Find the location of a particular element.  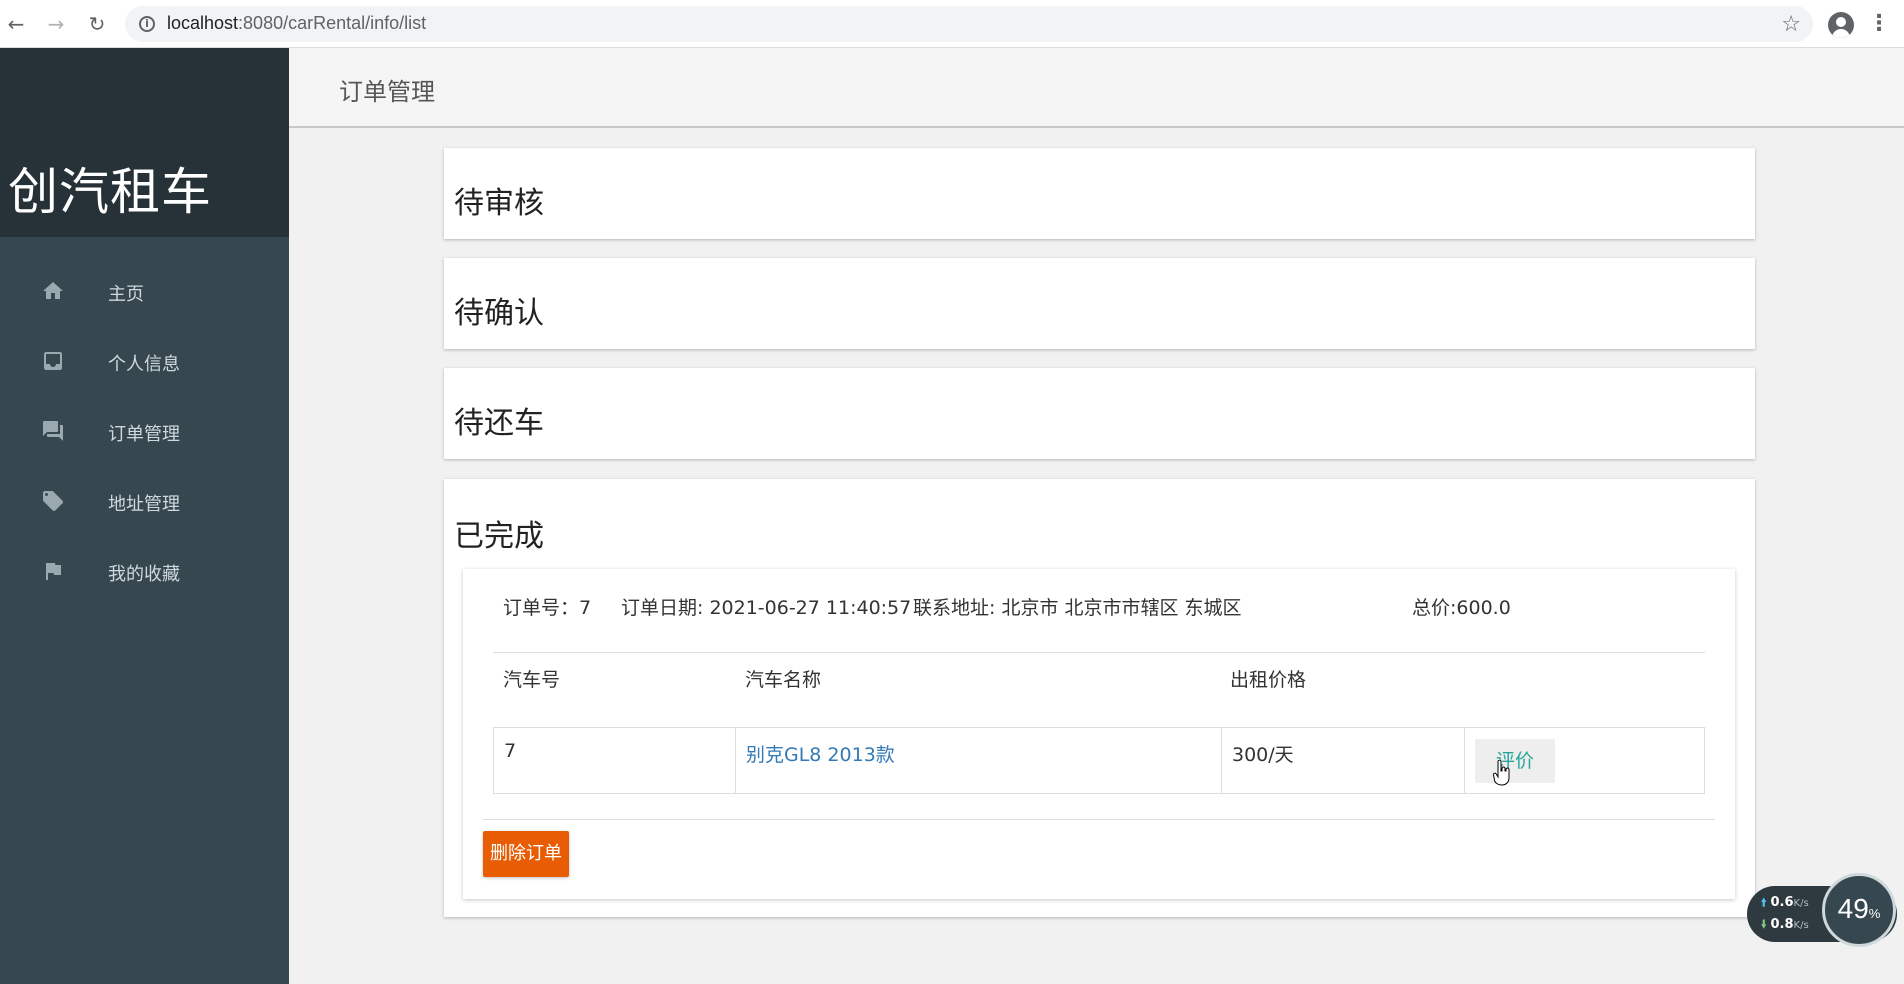

sidebar-item-label: 个人信息 is located at coordinates (144, 364).